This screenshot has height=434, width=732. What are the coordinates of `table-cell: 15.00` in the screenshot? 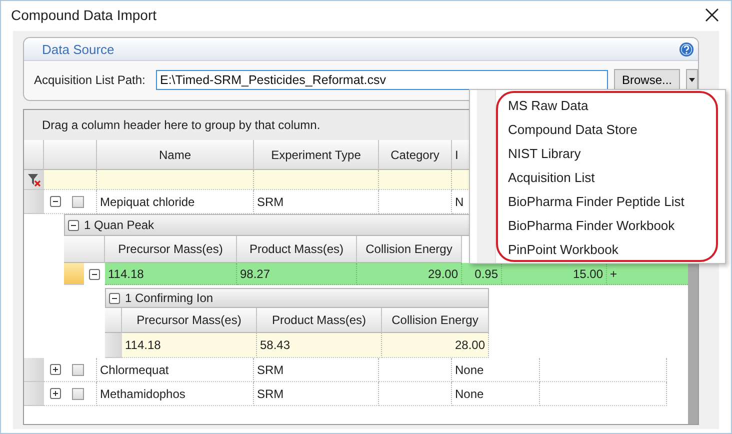 It's located at (554, 274).